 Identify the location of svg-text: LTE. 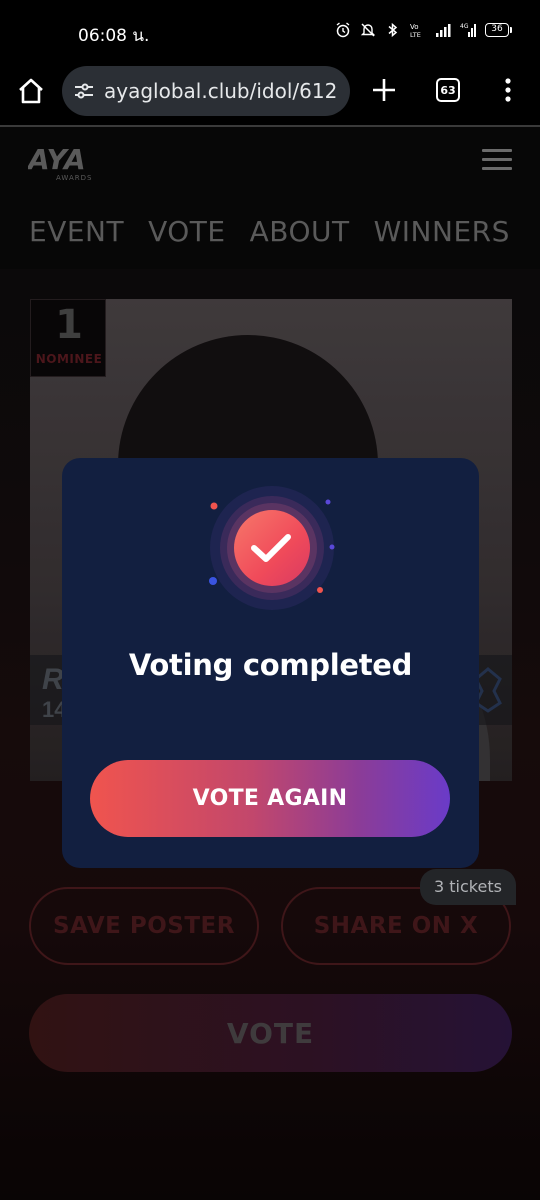
(415, 34).